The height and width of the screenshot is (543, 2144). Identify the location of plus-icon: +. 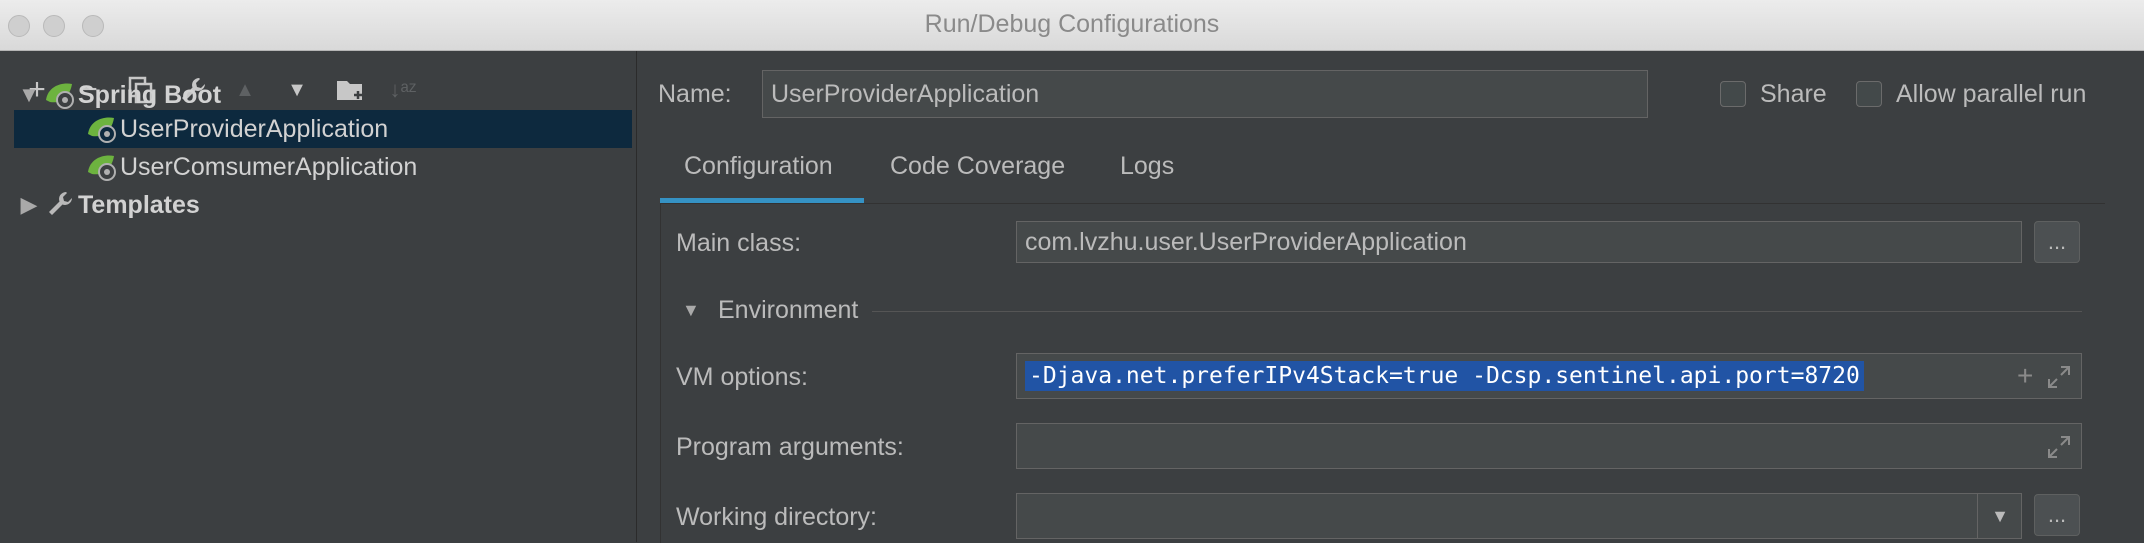
(2025, 376).